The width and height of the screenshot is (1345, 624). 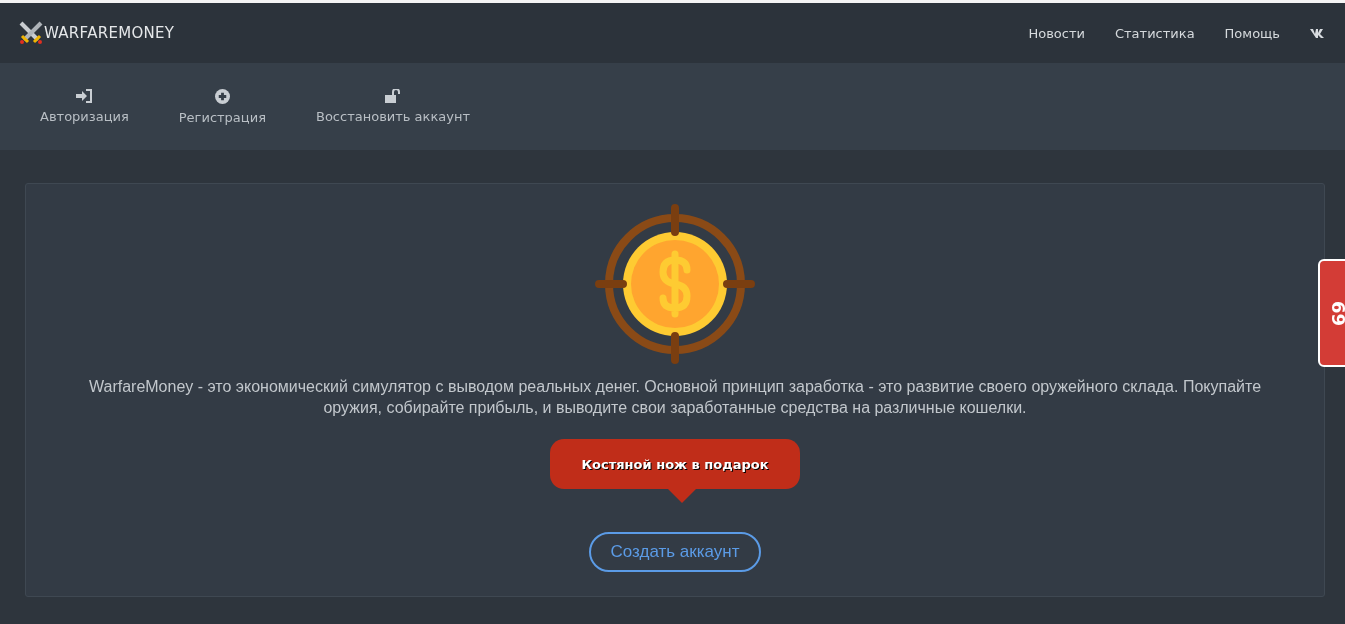 I want to click on crossed-swords-icon, so click(x=31, y=33).